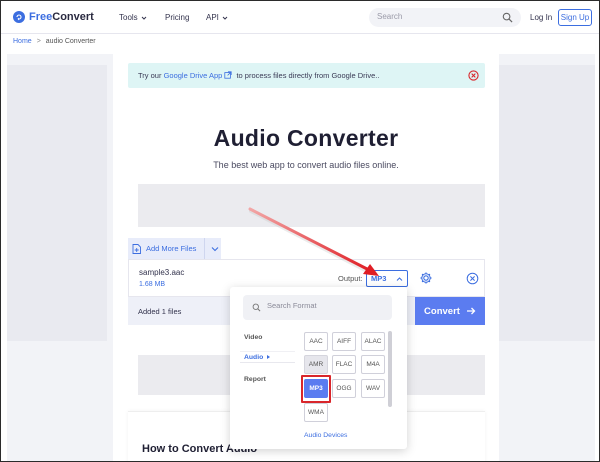 This screenshot has height=462, width=600. Describe the element at coordinates (306, 138) in the screenshot. I see `page-title: Audio Converter` at that location.